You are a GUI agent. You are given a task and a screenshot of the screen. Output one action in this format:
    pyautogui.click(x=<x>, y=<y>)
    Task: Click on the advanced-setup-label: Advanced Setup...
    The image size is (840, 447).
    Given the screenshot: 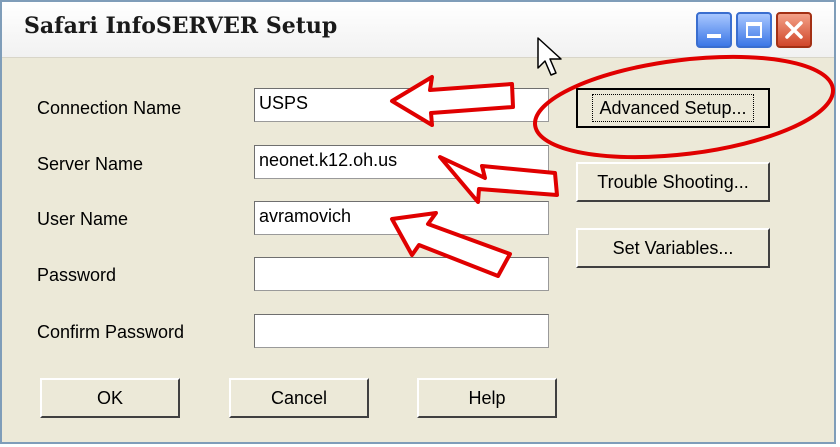 What is the action you would take?
    pyautogui.click(x=673, y=108)
    